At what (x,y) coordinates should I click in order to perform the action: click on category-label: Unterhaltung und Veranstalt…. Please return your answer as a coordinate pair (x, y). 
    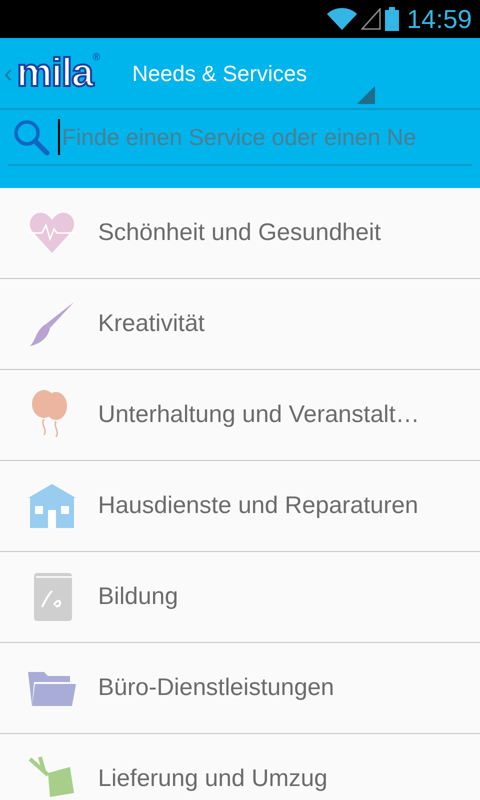
    Looking at the image, I should click on (259, 415).